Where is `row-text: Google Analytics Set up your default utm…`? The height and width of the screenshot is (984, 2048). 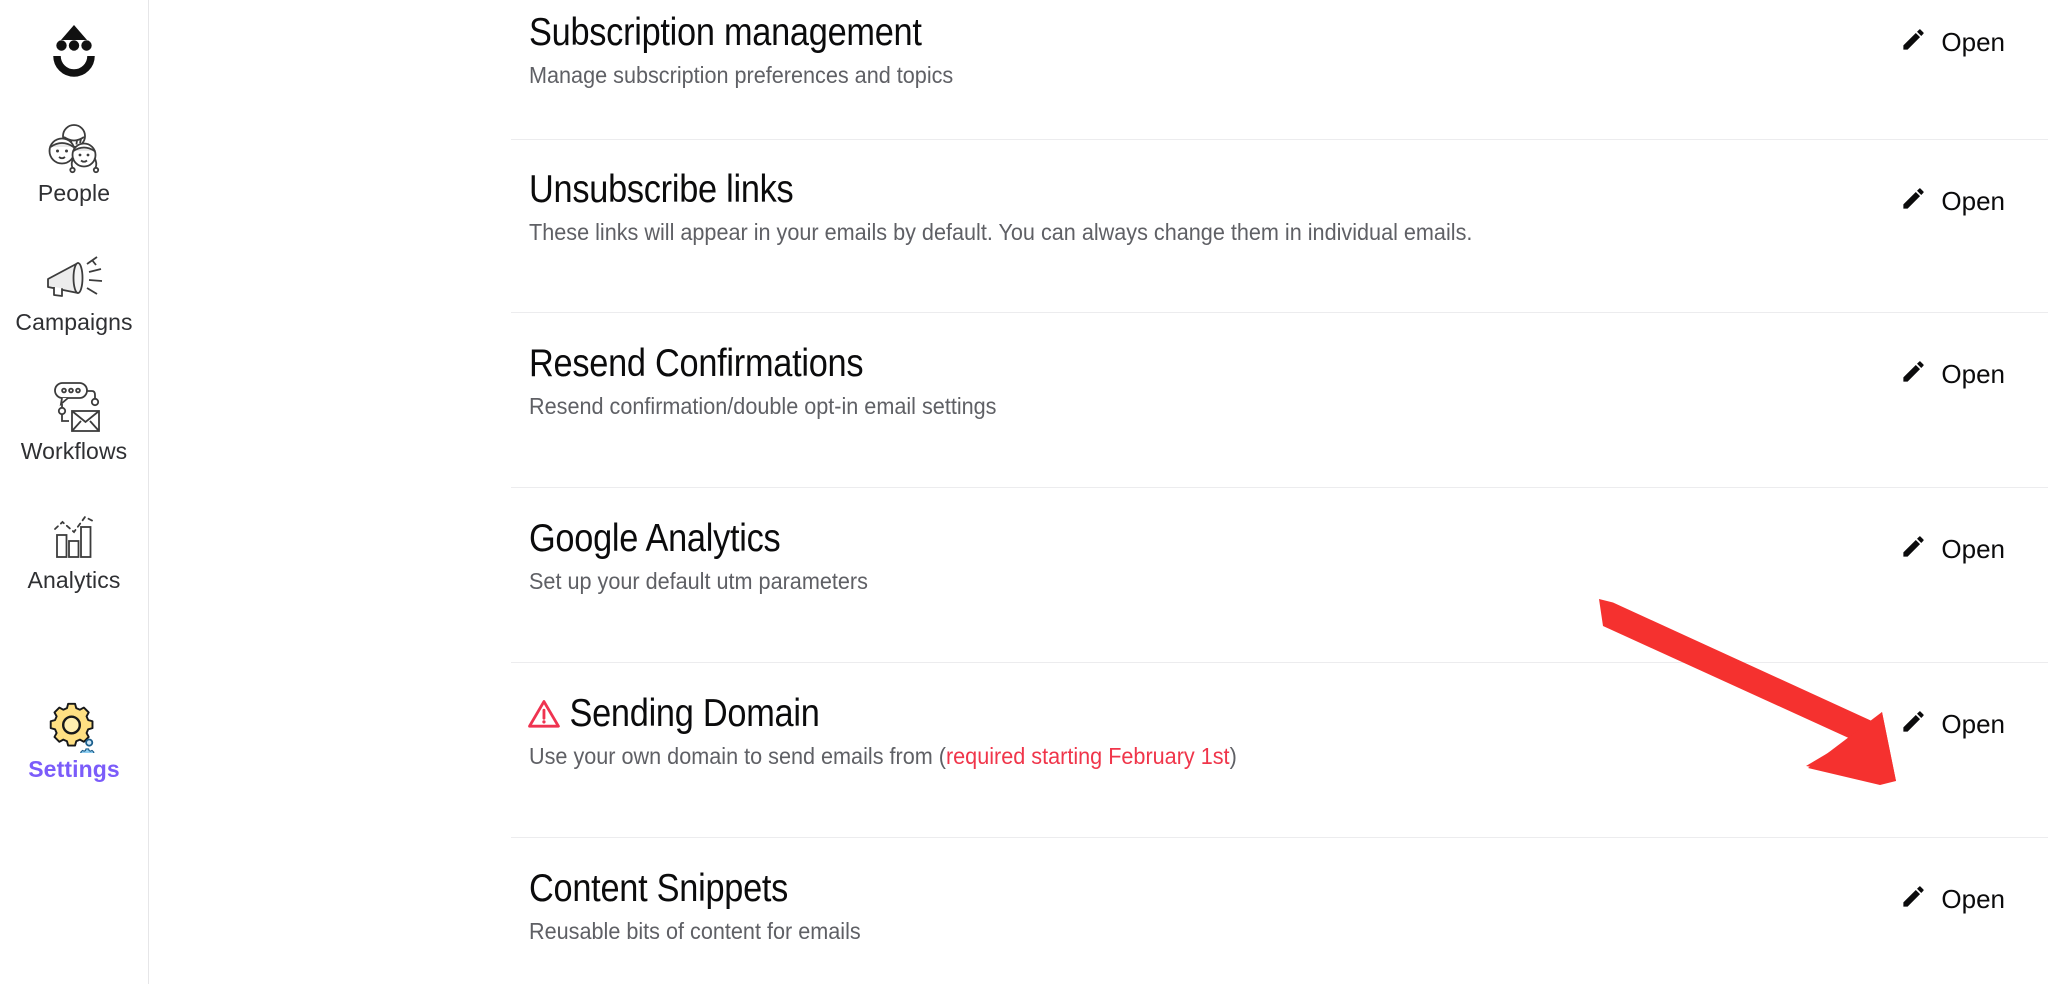 row-text: Google Analytics Set up your default utm… is located at coordinates (700, 550).